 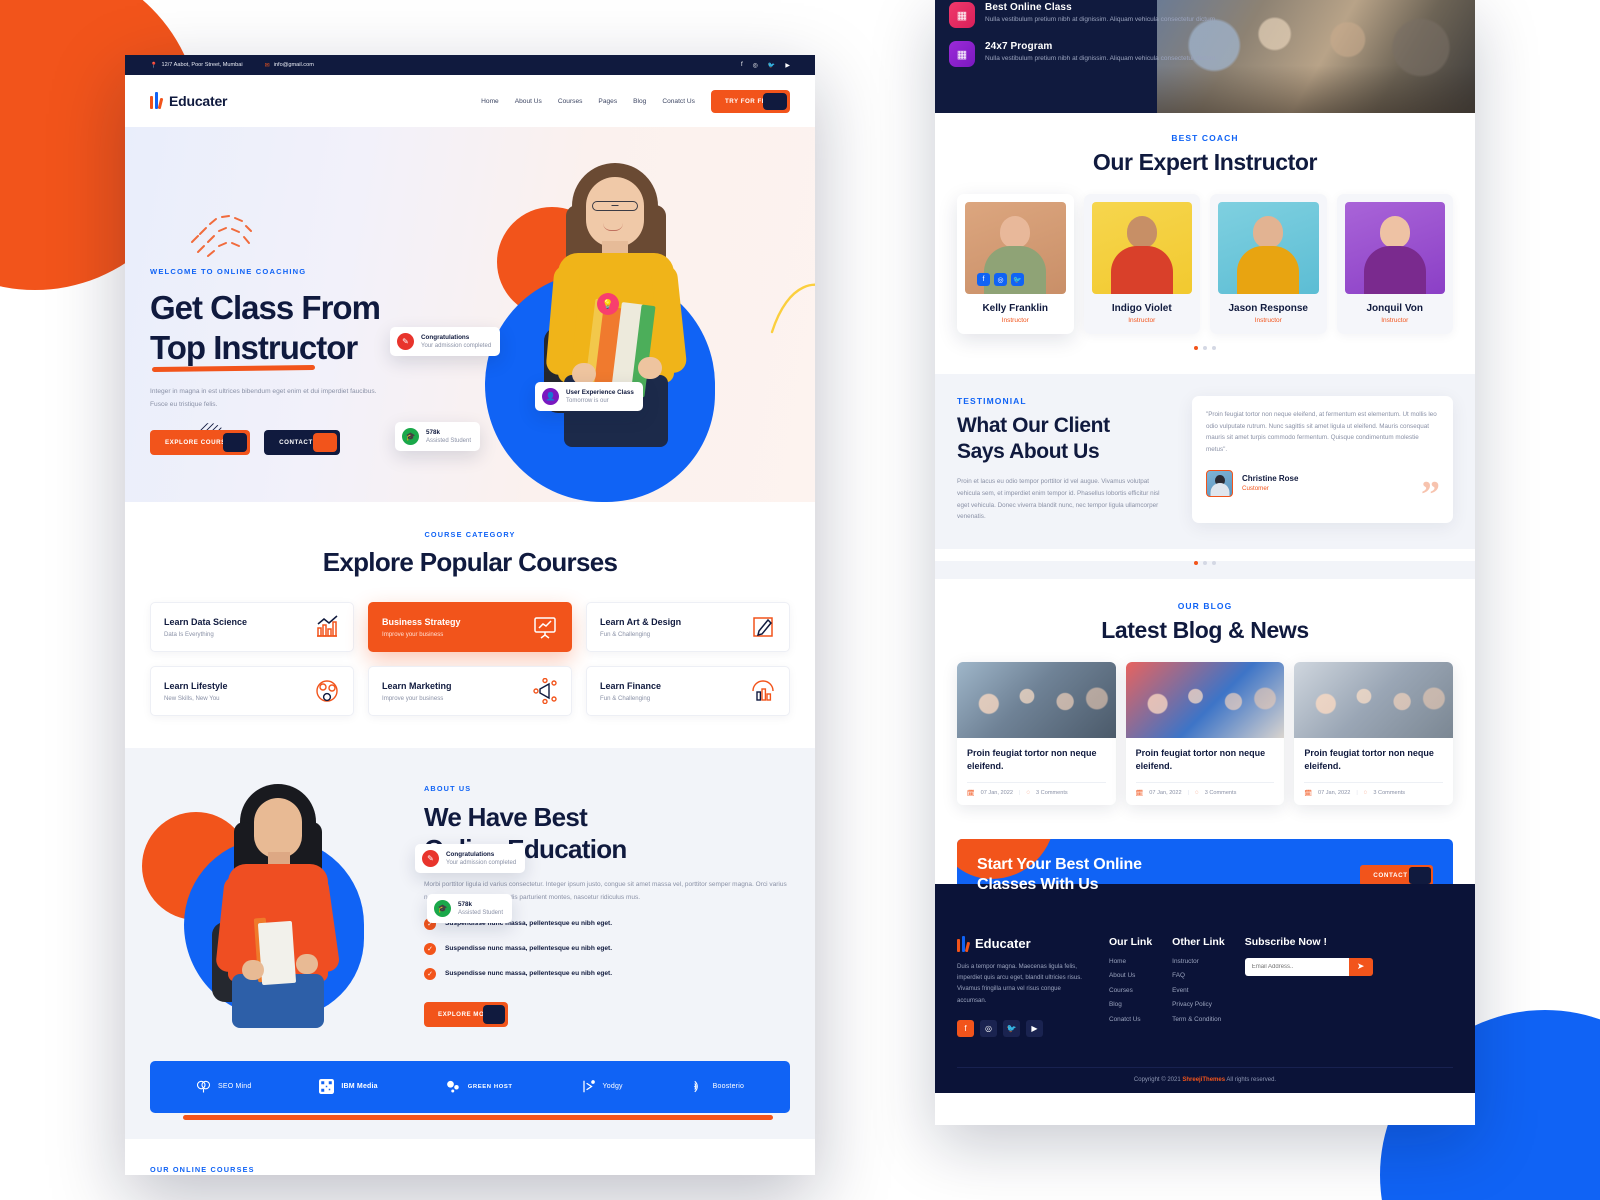 I want to click on explore-more-button: EXPLORE MORE, so click(x=466, y=1014).